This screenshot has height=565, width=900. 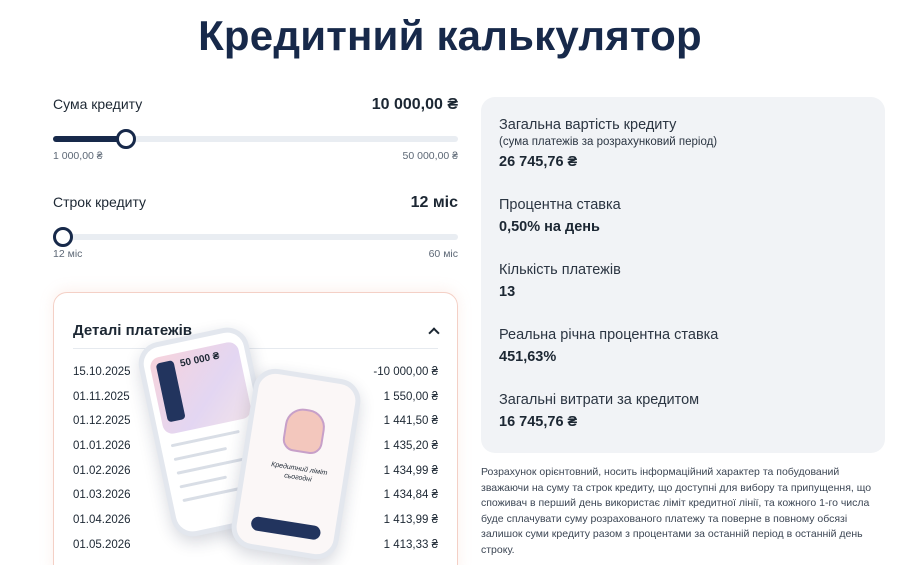 I want to click on loan-amount-slider-fill, so click(x=89, y=139).